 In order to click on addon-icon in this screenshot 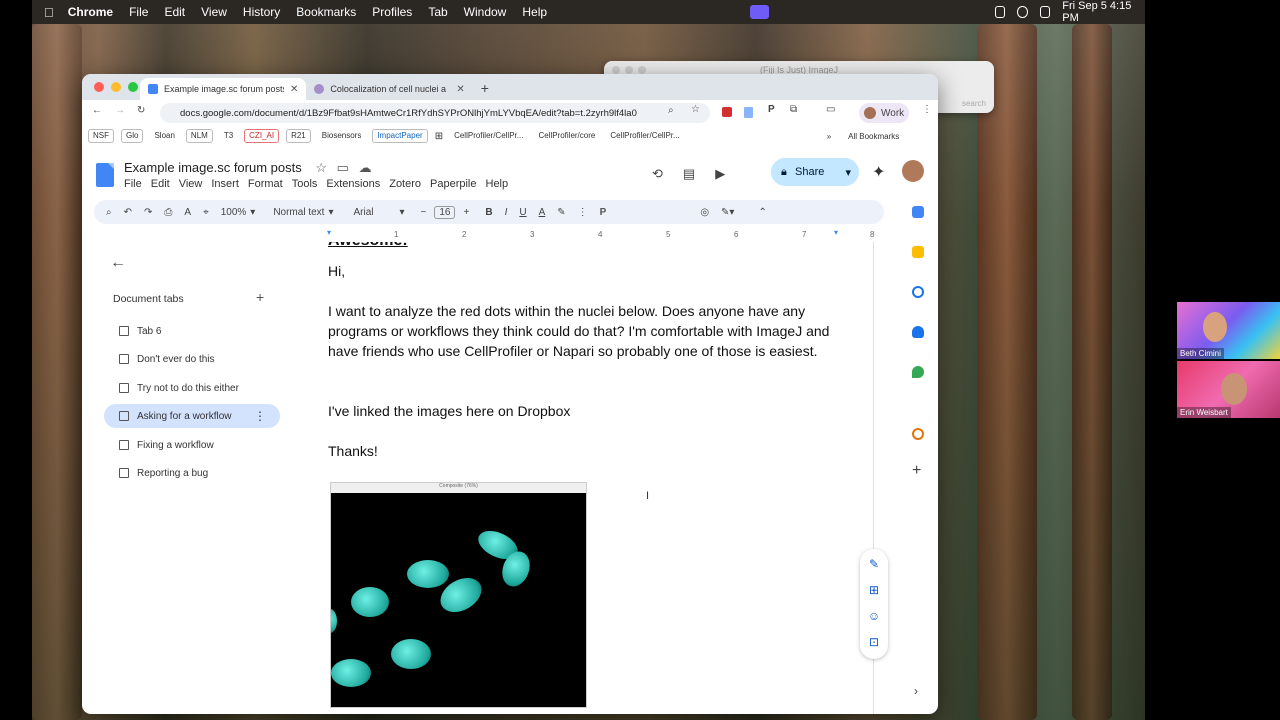, I will do `click(918, 434)`.